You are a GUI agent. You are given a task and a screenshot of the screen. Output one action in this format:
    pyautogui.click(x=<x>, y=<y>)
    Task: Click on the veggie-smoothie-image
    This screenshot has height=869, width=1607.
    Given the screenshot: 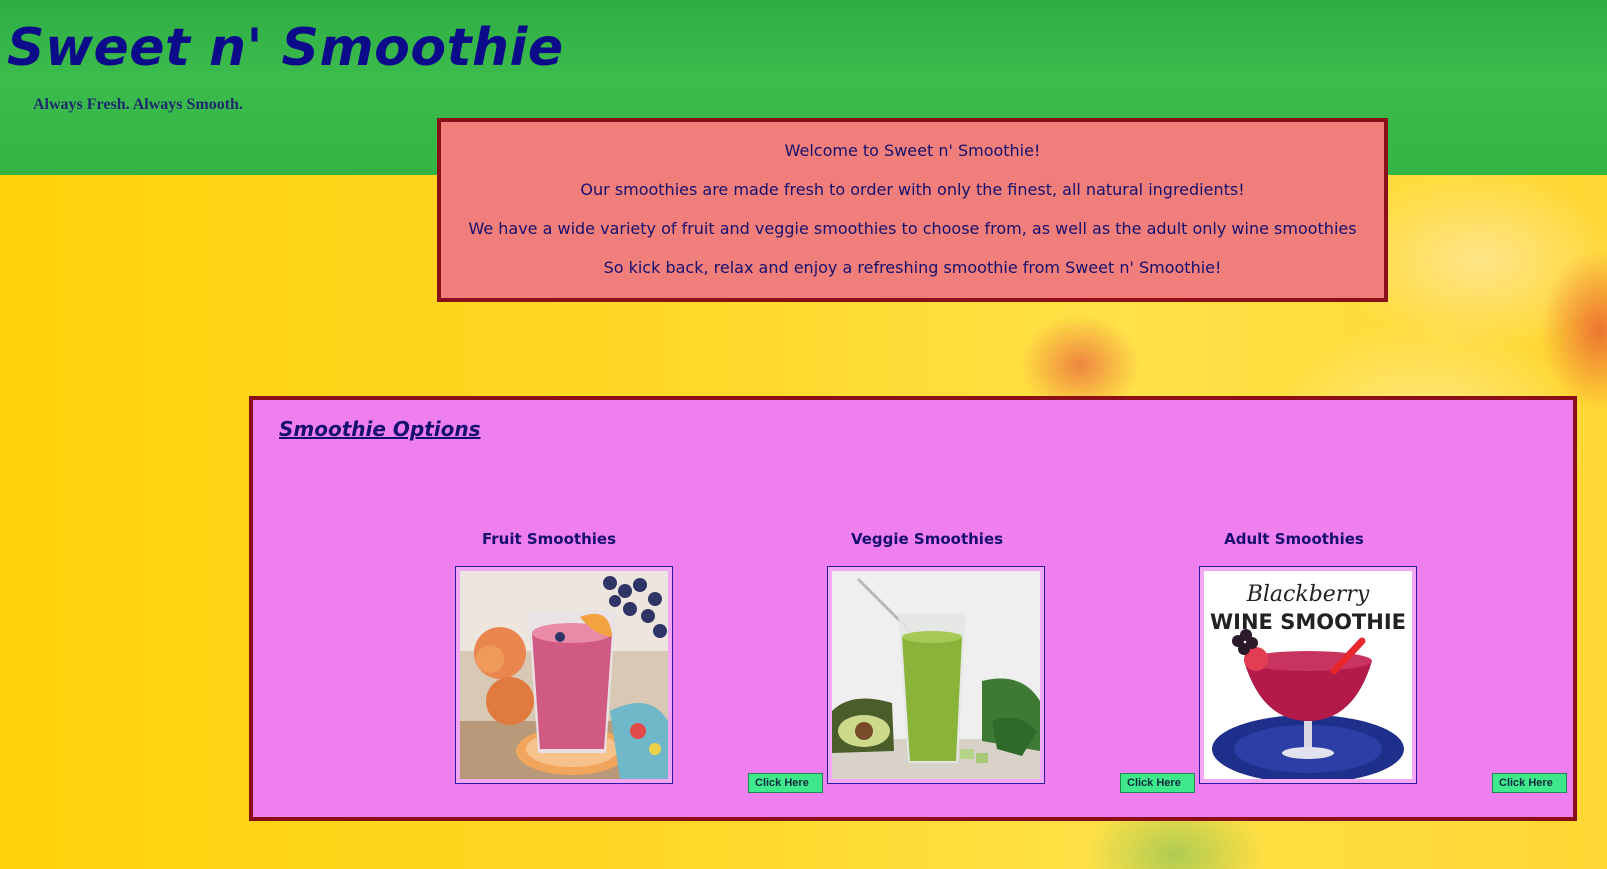 What is the action you would take?
    pyautogui.click(x=936, y=675)
    